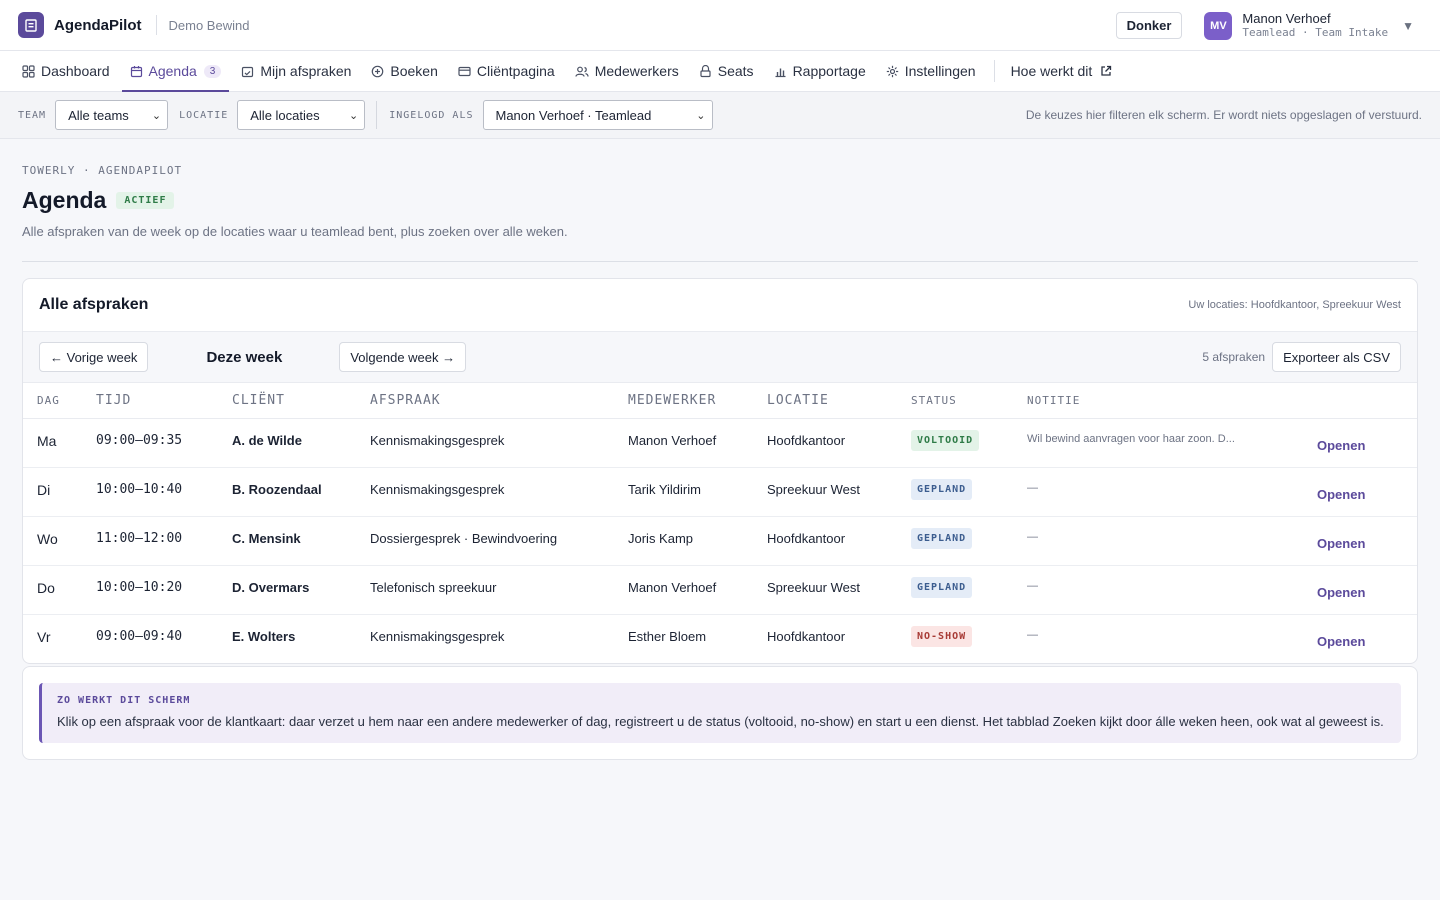  What do you see at coordinates (1172, 401) in the screenshot?
I see `col-header-note: NOTITIE` at bounding box center [1172, 401].